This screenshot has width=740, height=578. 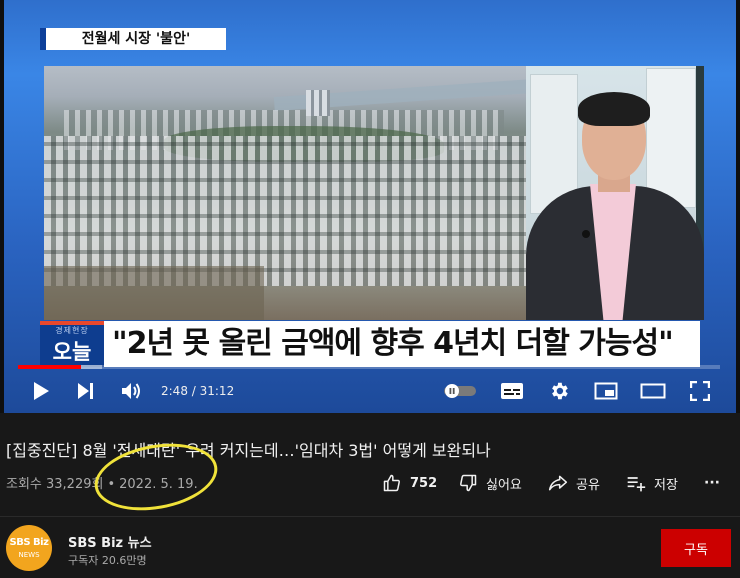 I want to click on tower-buildings, so click(x=318, y=103).